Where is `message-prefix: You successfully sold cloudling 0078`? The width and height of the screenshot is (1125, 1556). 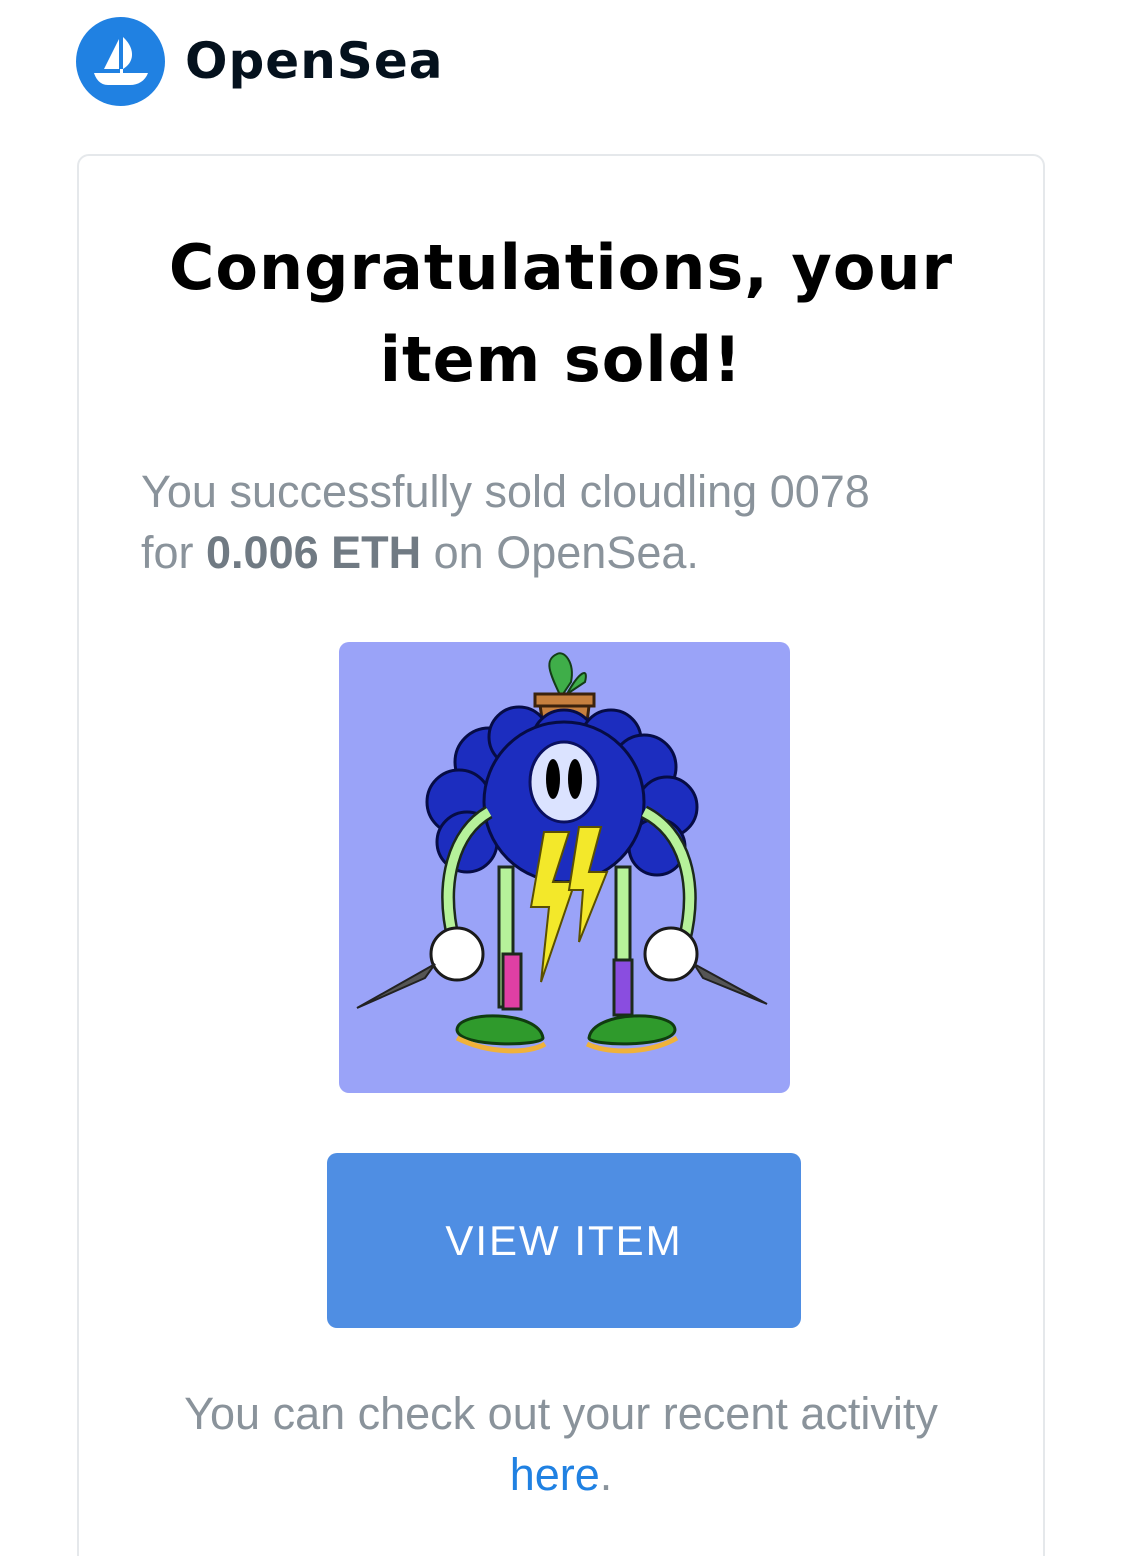
message-prefix: You successfully sold cloudling 0078 is located at coordinates (505, 491).